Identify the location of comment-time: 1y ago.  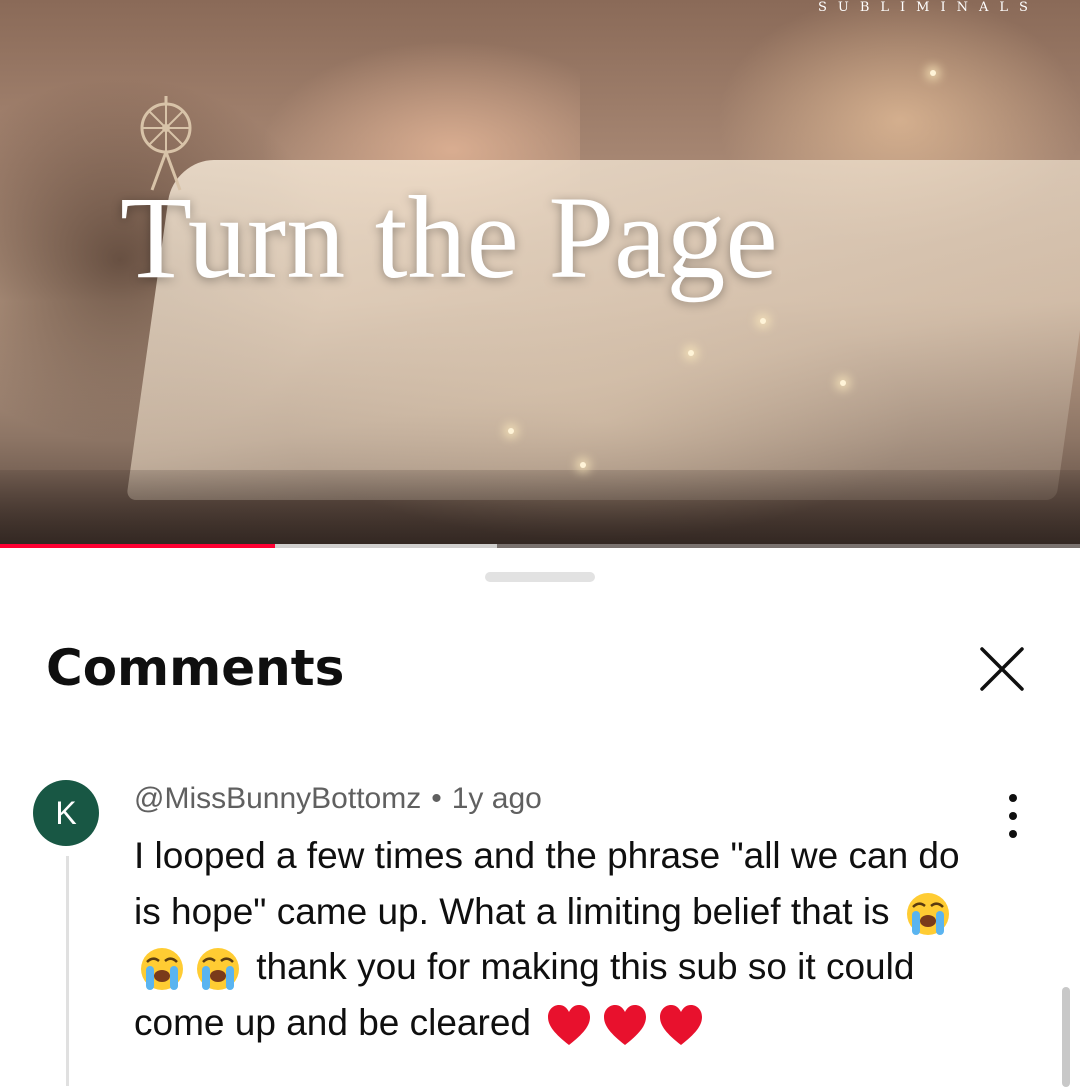
(496, 798).